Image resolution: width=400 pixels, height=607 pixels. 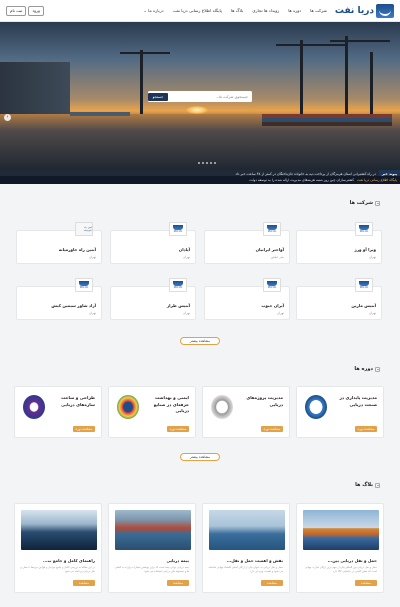 What do you see at coordinates (237, 10) in the screenshot?
I see `nav-blogs: بلاگ ها` at bounding box center [237, 10].